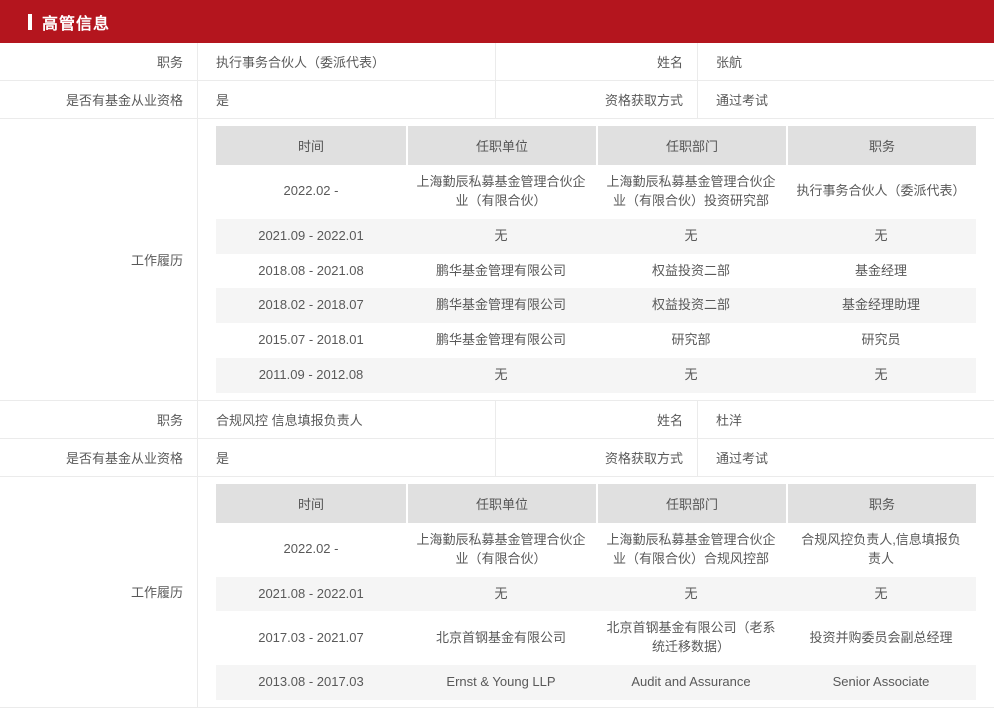 The width and height of the screenshot is (994, 708). Describe the element at coordinates (311, 594) in the screenshot. I see `work-history-cell-period: 2021.08 - 2022.01` at that location.